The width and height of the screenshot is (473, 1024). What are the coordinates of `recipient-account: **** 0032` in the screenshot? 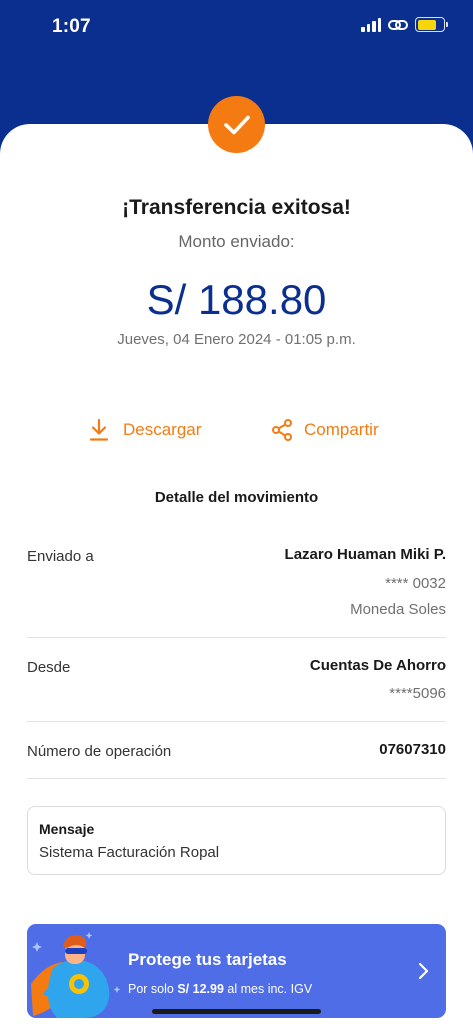 It's located at (415, 583).